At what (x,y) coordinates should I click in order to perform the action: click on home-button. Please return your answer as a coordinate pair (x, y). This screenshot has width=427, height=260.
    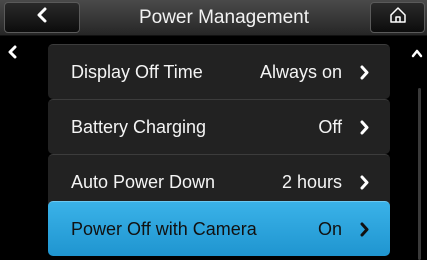
    Looking at the image, I should click on (397, 17).